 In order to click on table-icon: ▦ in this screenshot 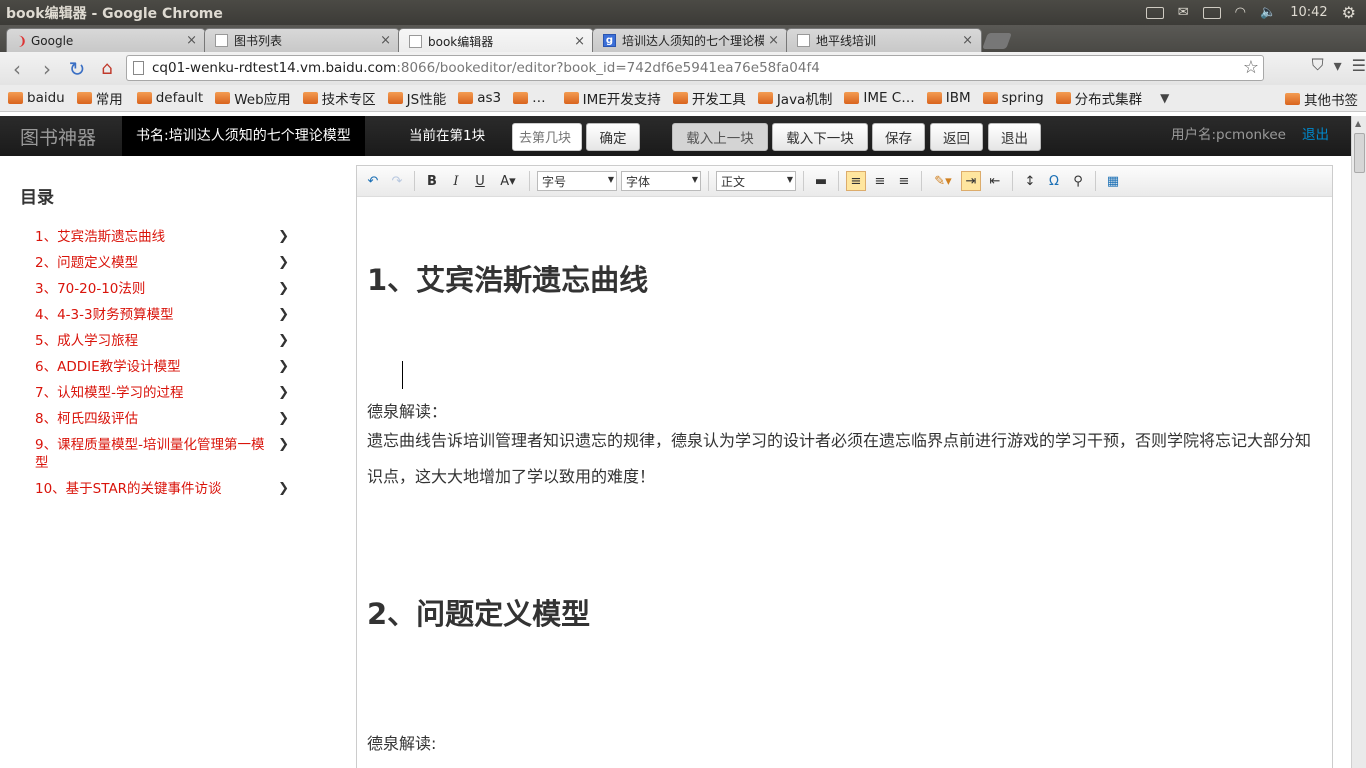, I will do `click(1113, 181)`.